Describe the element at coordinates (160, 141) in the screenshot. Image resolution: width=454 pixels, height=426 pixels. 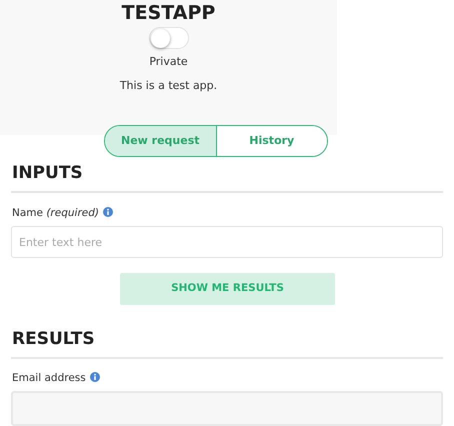
I see `tab: New request` at that location.